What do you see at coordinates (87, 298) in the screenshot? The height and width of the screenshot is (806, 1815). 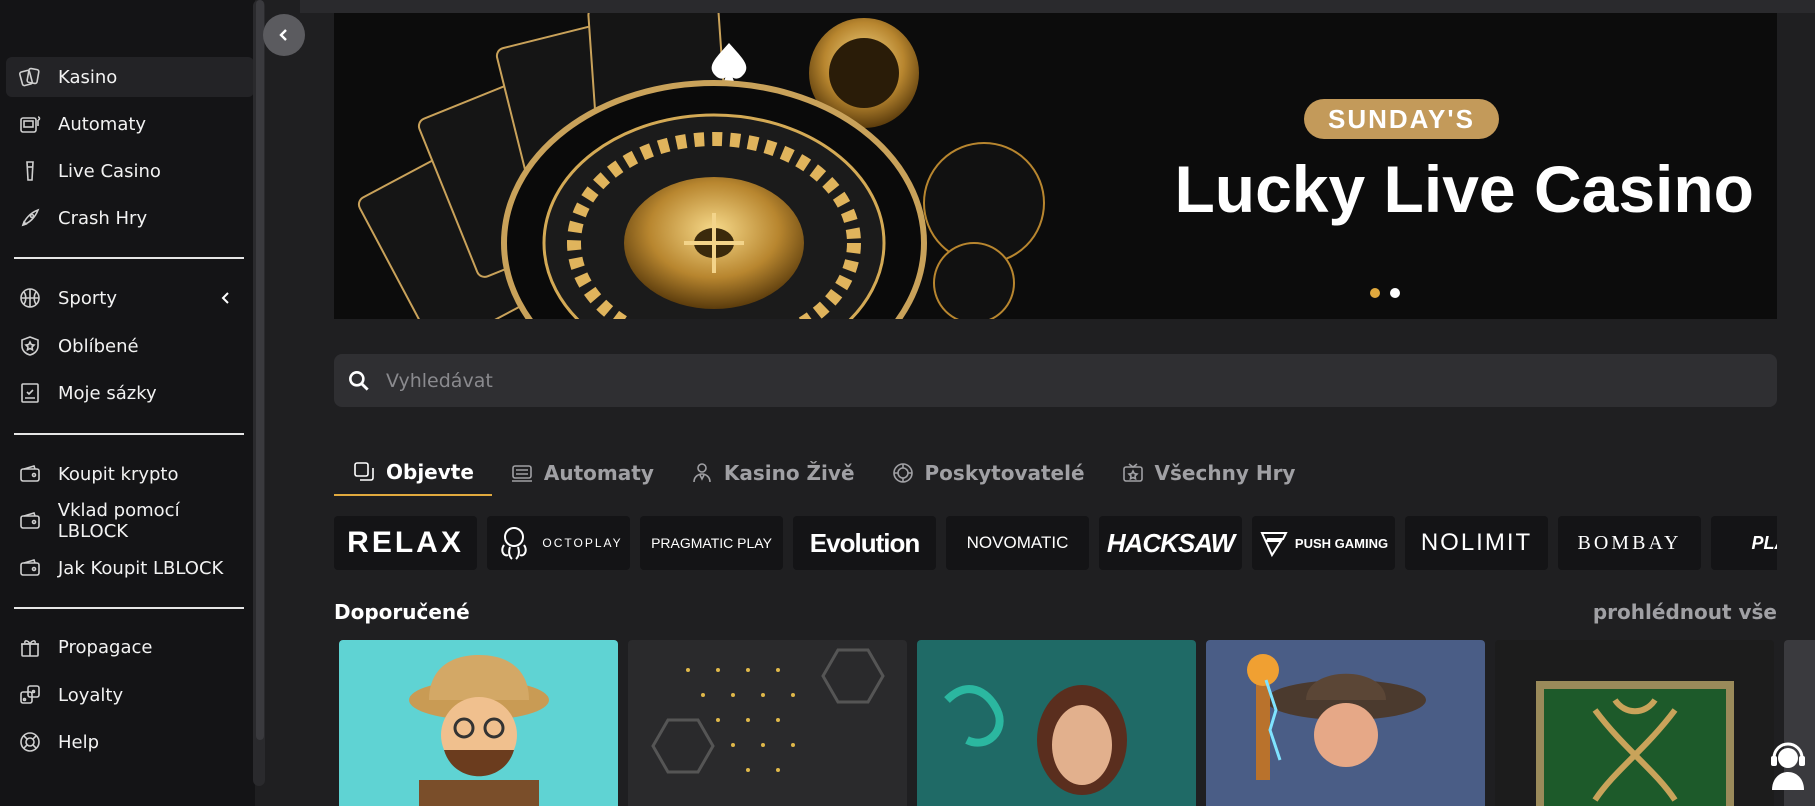 I see `sidebar-item-label: Sporty` at bounding box center [87, 298].